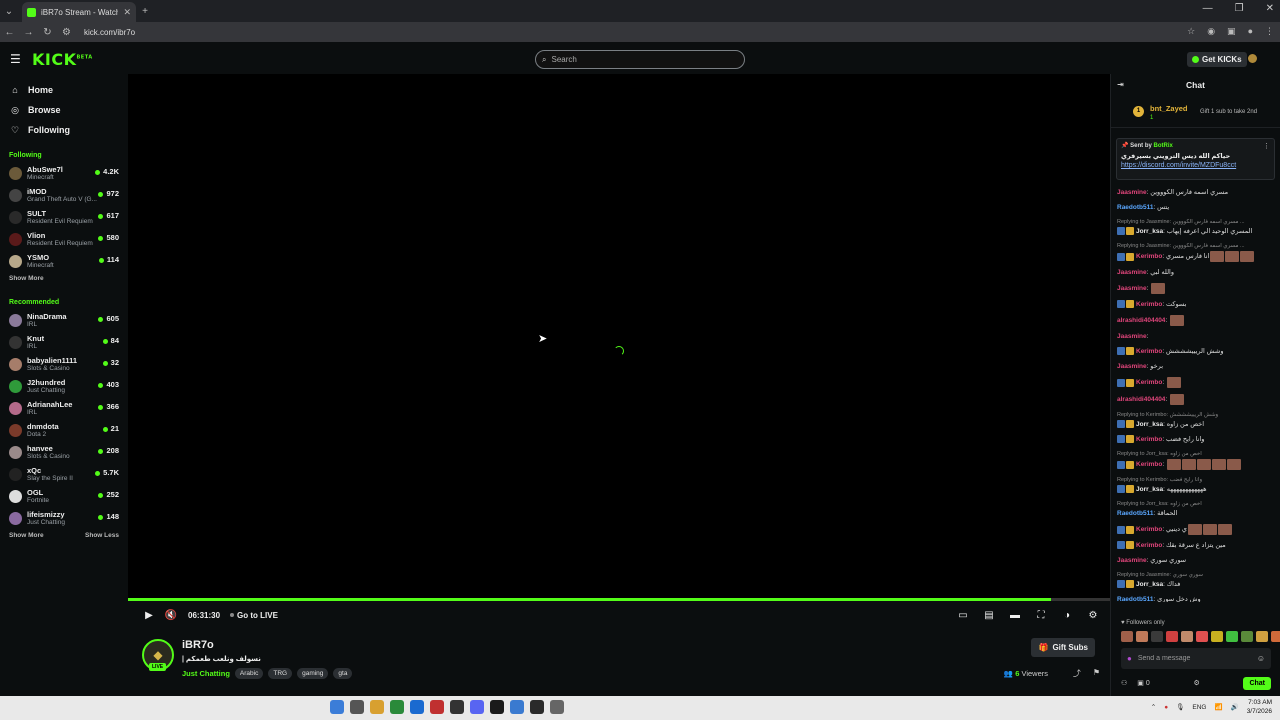 This screenshot has width=1280, height=720. What do you see at coordinates (1124, 683) in the screenshot?
I see `chat-tools-icon: ⚇` at bounding box center [1124, 683].